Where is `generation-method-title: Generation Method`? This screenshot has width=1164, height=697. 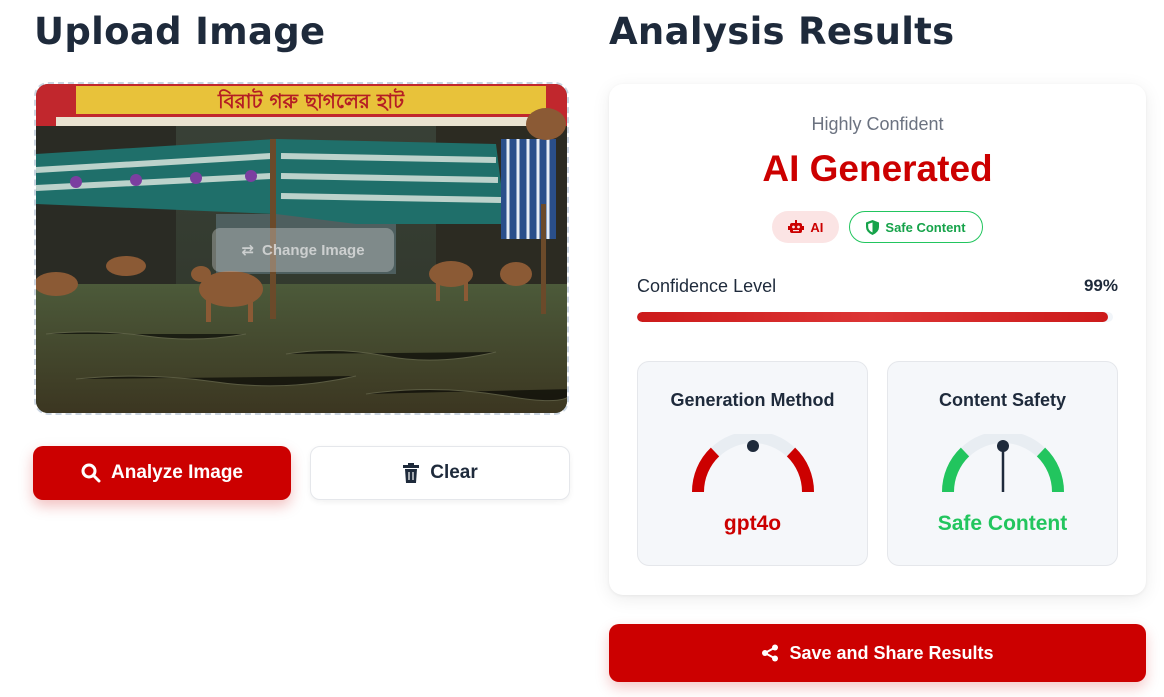 generation-method-title: Generation Method is located at coordinates (752, 400).